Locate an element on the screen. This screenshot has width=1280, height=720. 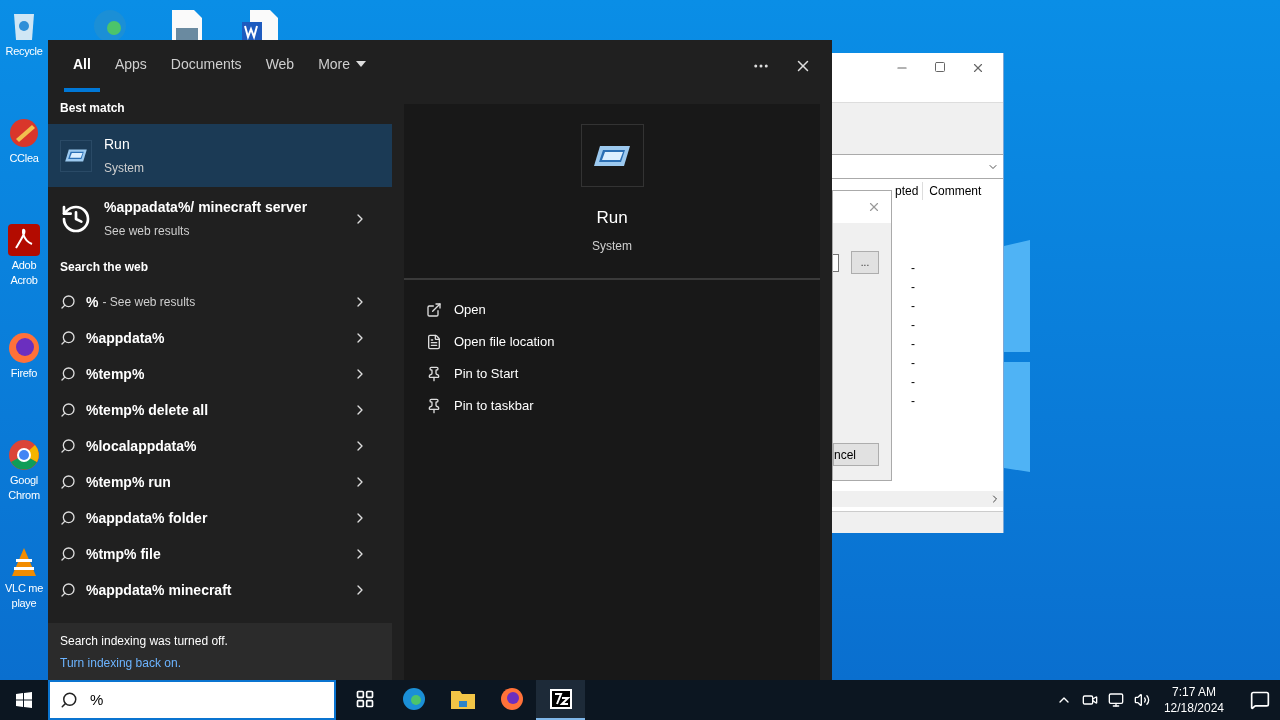
history-item: %appadata%/ minecraft server See web results is located at coordinates (220, 218).